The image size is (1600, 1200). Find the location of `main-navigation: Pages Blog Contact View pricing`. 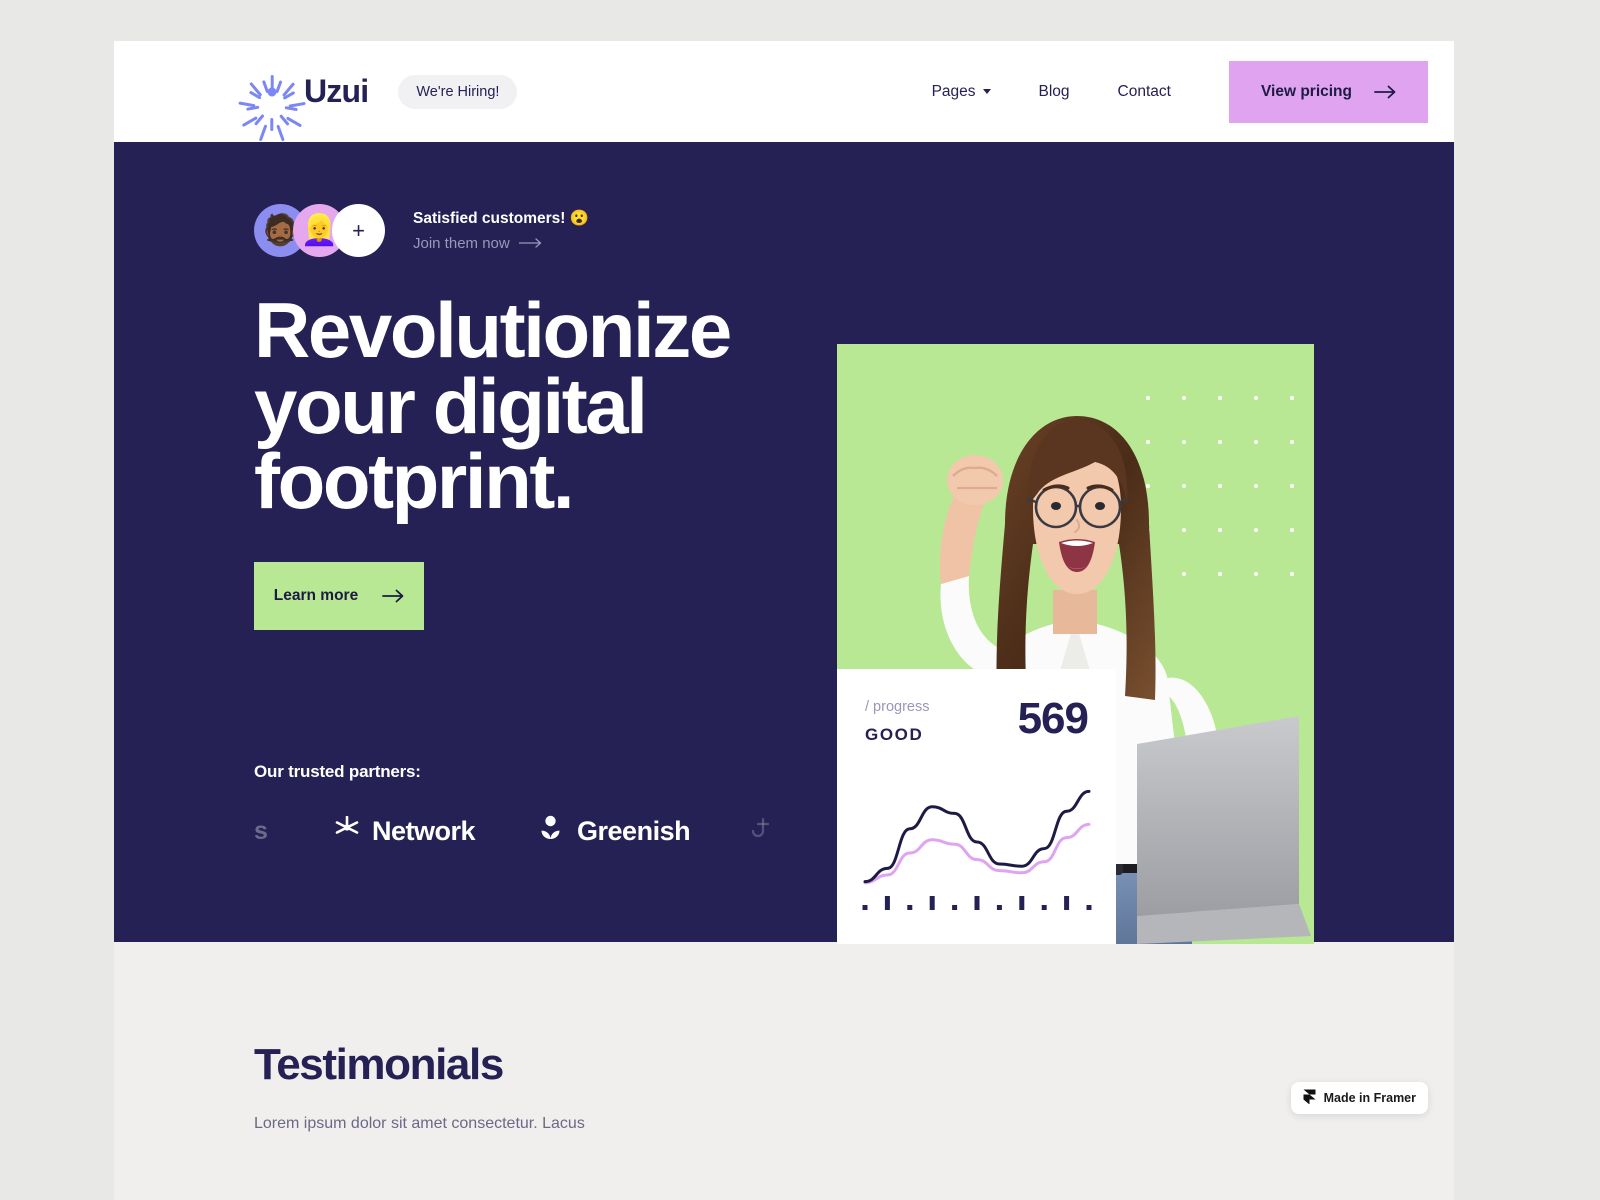

main-navigation: Pages Blog Contact View pricing is located at coordinates (1168, 91).